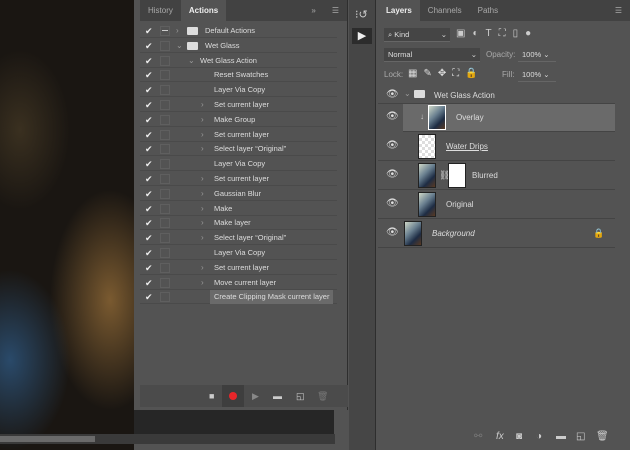  What do you see at coordinates (539, 436) in the screenshot?
I see `adjustment-icon: ◑` at bounding box center [539, 436].